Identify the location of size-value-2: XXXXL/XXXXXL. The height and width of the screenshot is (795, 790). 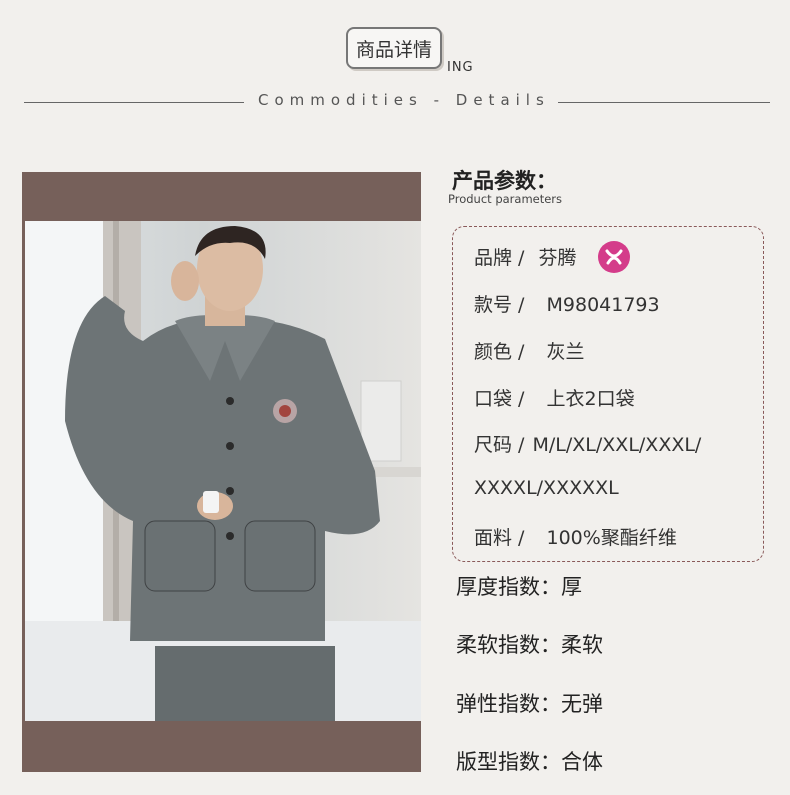
(546, 488).